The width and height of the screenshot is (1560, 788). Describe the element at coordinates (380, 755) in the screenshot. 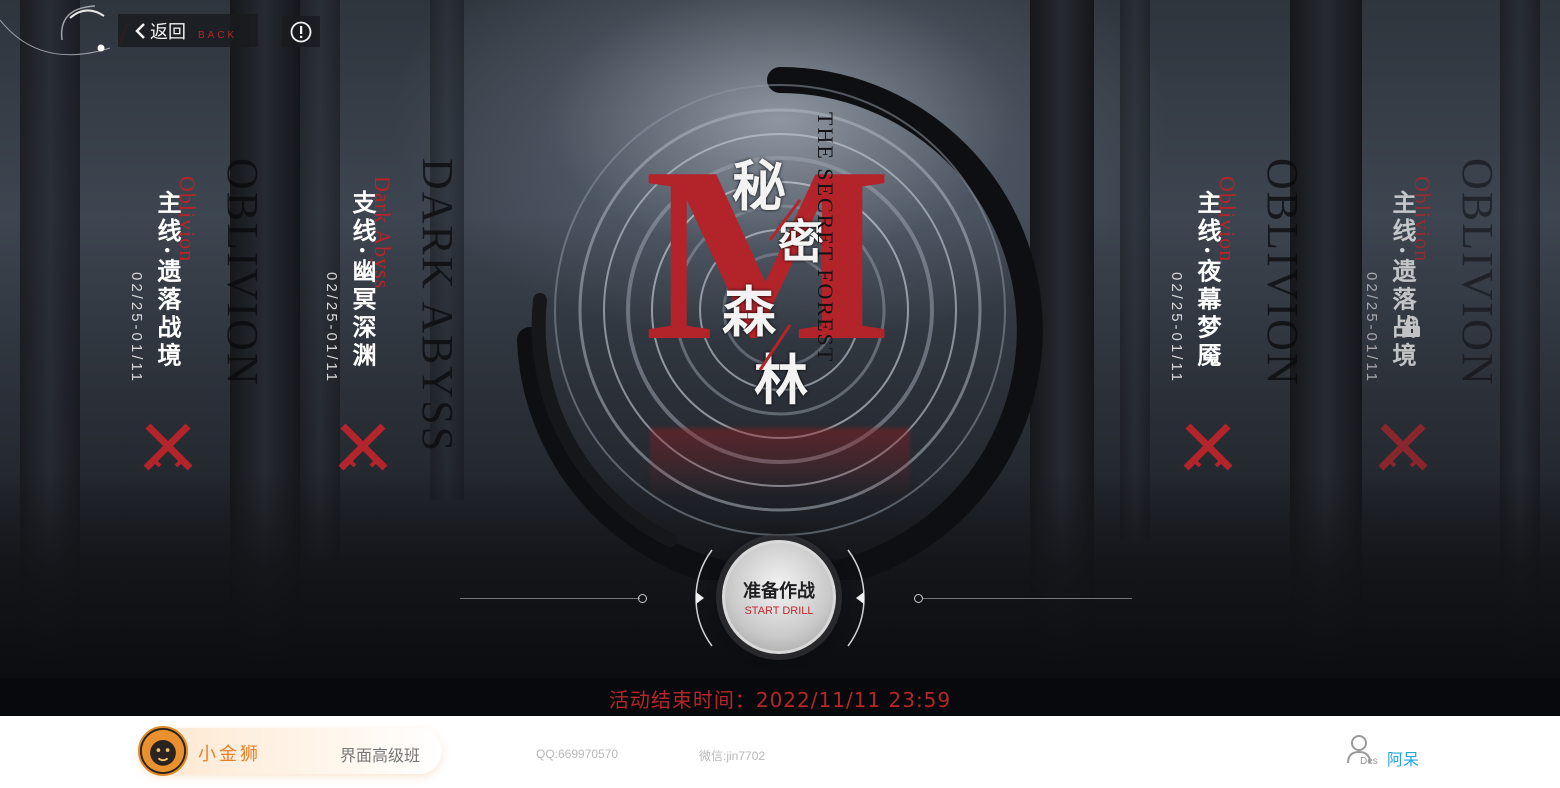

I see `course-name: 界面高级班` at that location.